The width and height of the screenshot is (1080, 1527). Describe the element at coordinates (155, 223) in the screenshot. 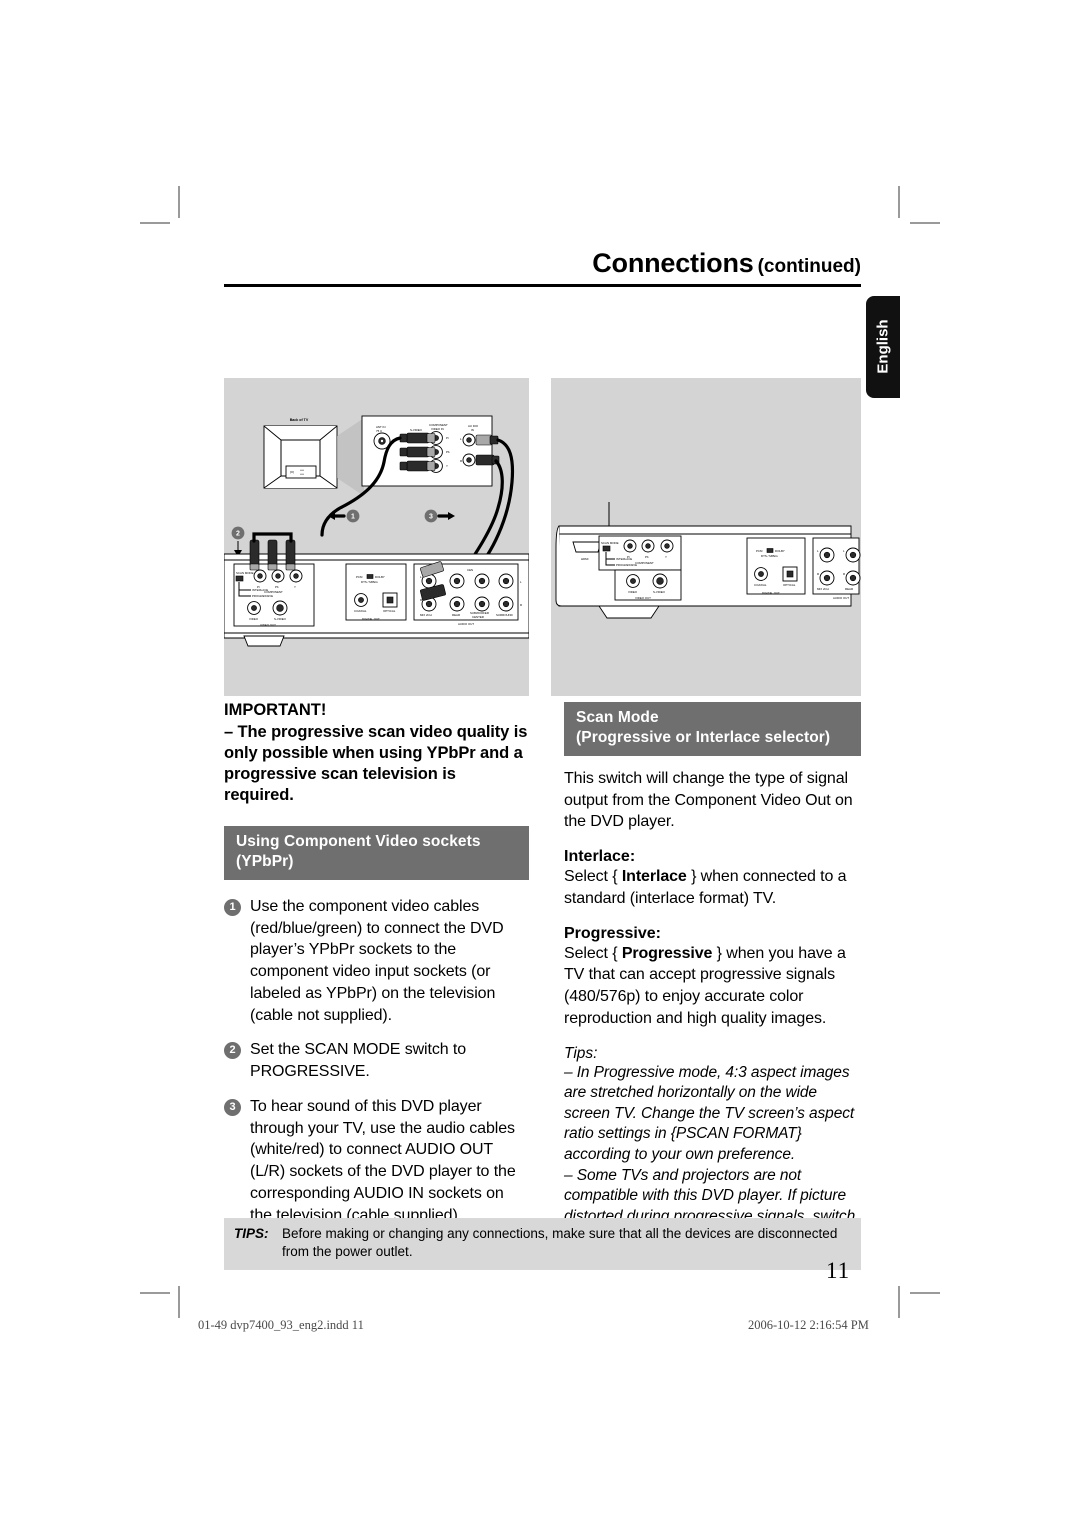

I see `crop-mark-top-left-horizontal` at that location.